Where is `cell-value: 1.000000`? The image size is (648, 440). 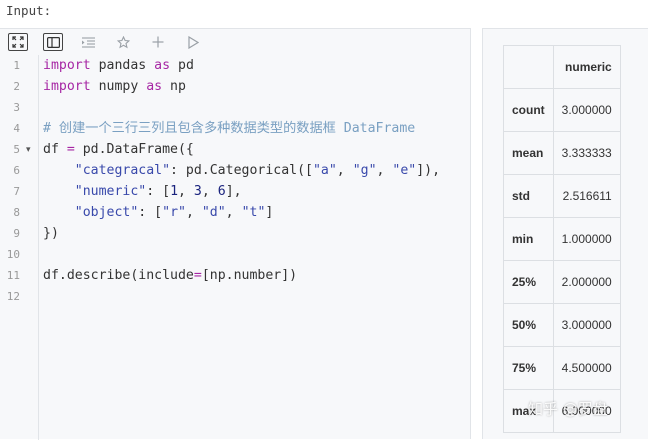
cell-value: 1.000000 is located at coordinates (586, 239).